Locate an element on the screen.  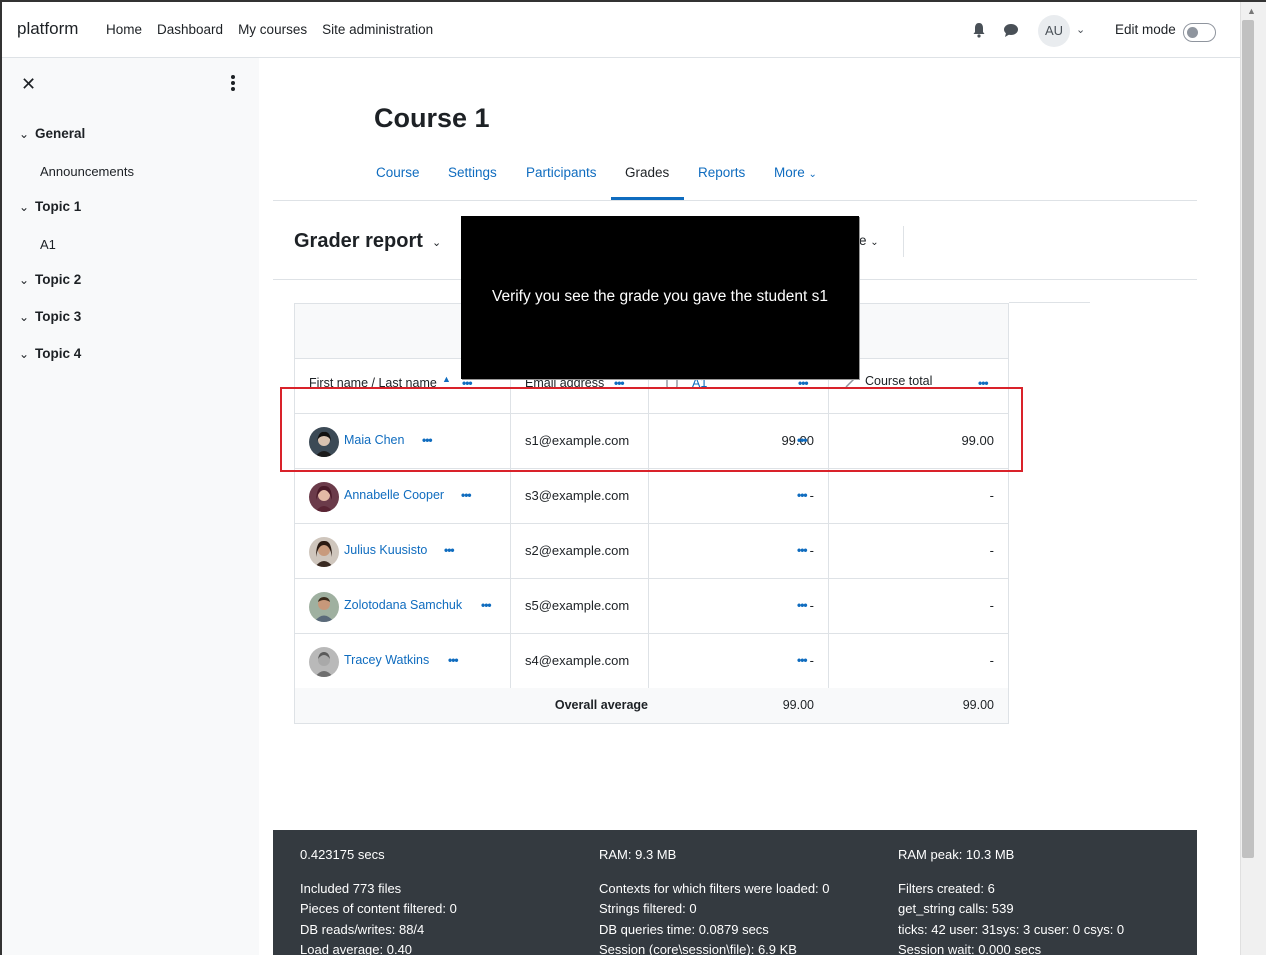
messages-icon is located at coordinates (1011, 30).